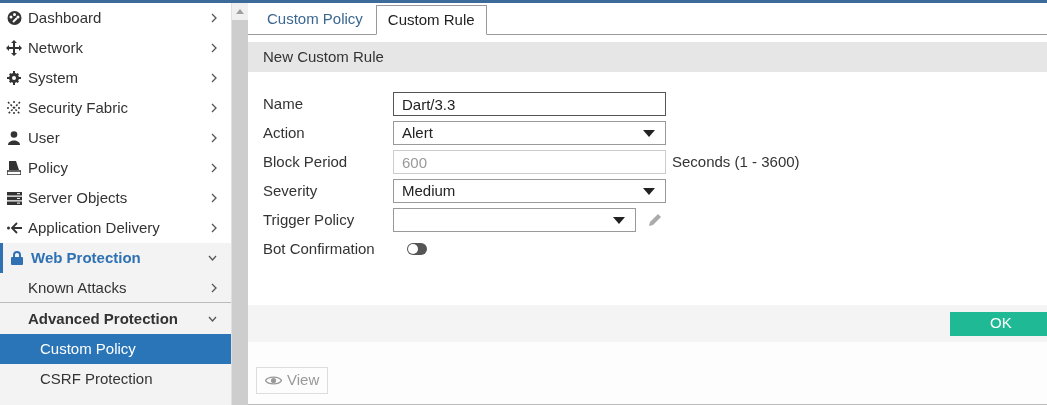  I want to click on dropdown, so click(514, 220).